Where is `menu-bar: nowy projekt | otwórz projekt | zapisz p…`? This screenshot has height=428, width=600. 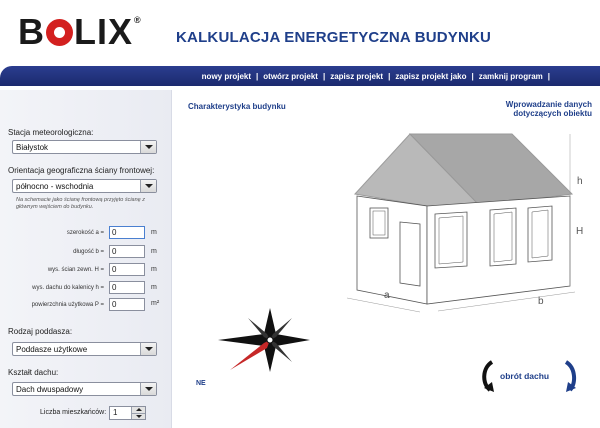 menu-bar: nowy projekt | otwórz projekt | zapisz p… is located at coordinates (300, 76).